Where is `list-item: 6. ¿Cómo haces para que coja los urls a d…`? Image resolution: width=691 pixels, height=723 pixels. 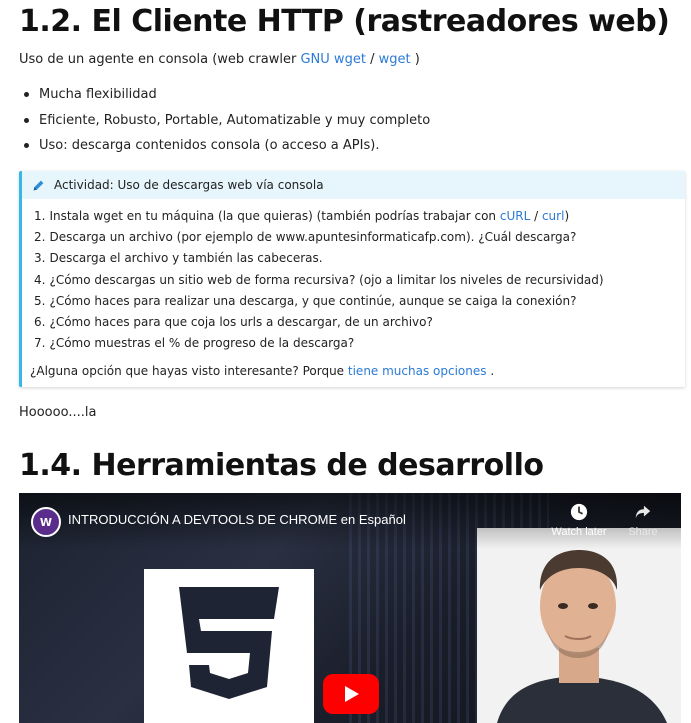 list-item: 6. ¿Cómo haces para que coja los urls a d… is located at coordinates (233, 322).